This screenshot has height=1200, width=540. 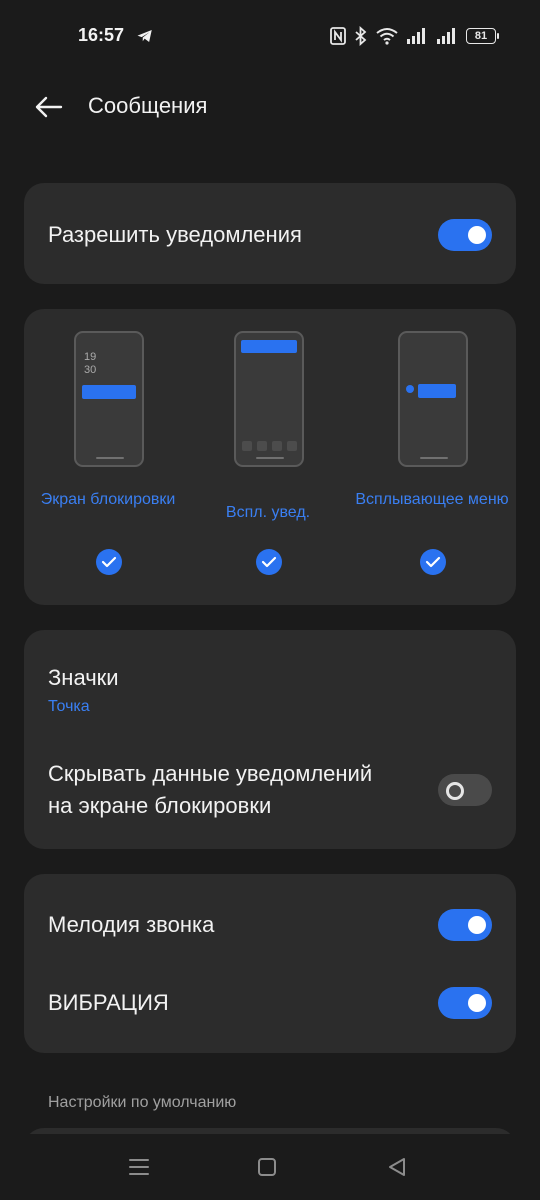 I want to click on badges-value: Точка, so click(x=69, y=706).